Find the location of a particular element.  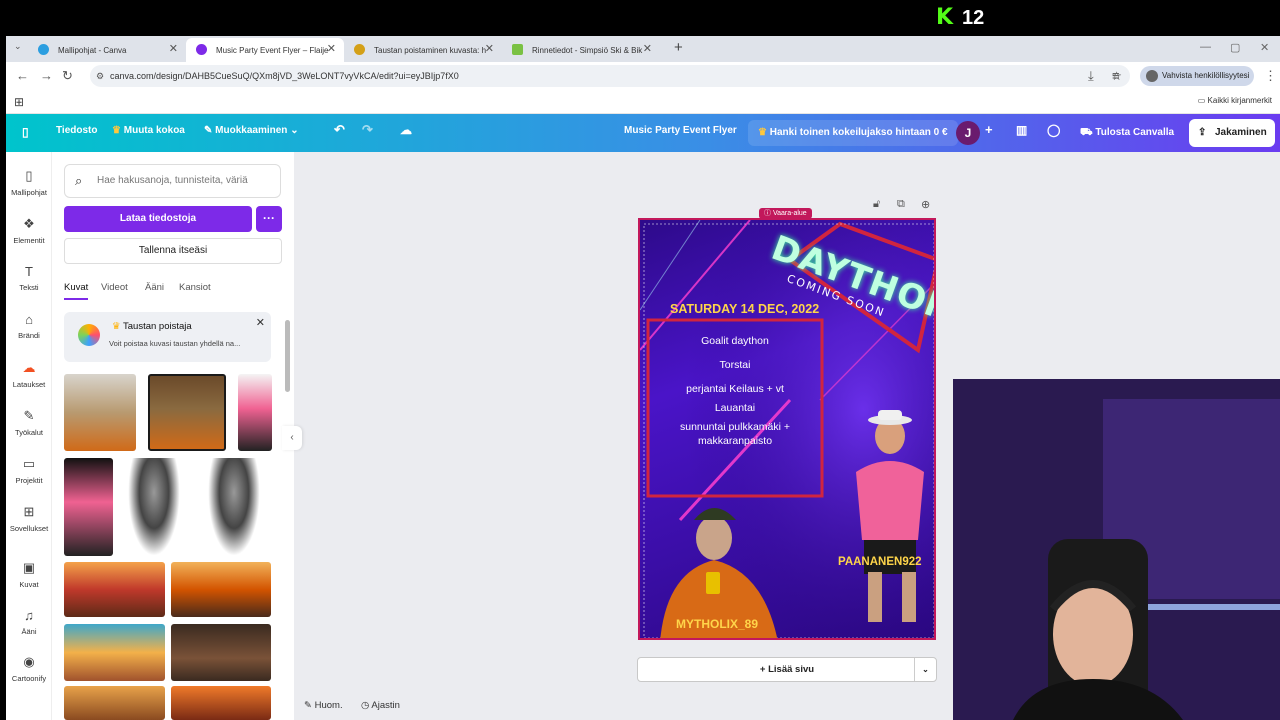

browser-tab-3: Taustan poistaminen kuvasta: h ✕ is located at coordinates (423, 50).